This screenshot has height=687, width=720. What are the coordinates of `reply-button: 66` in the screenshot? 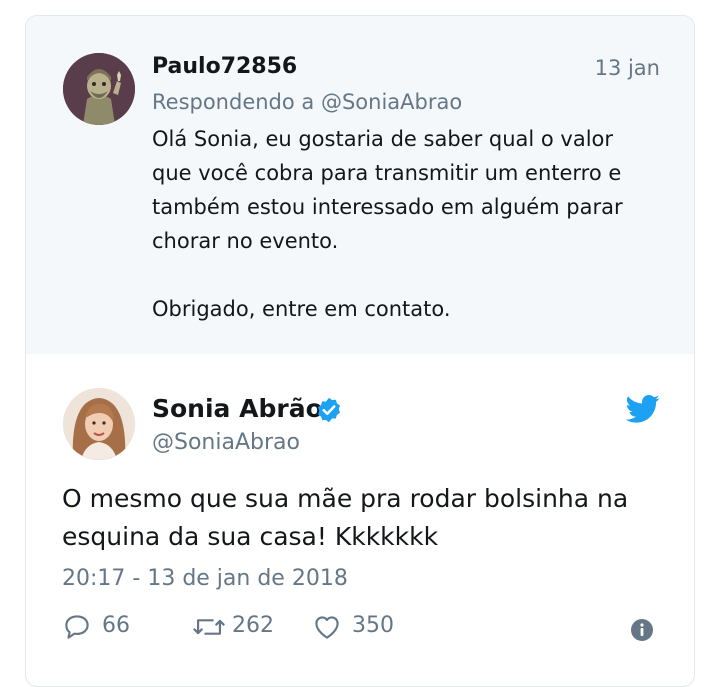 It's located at (102, 627).